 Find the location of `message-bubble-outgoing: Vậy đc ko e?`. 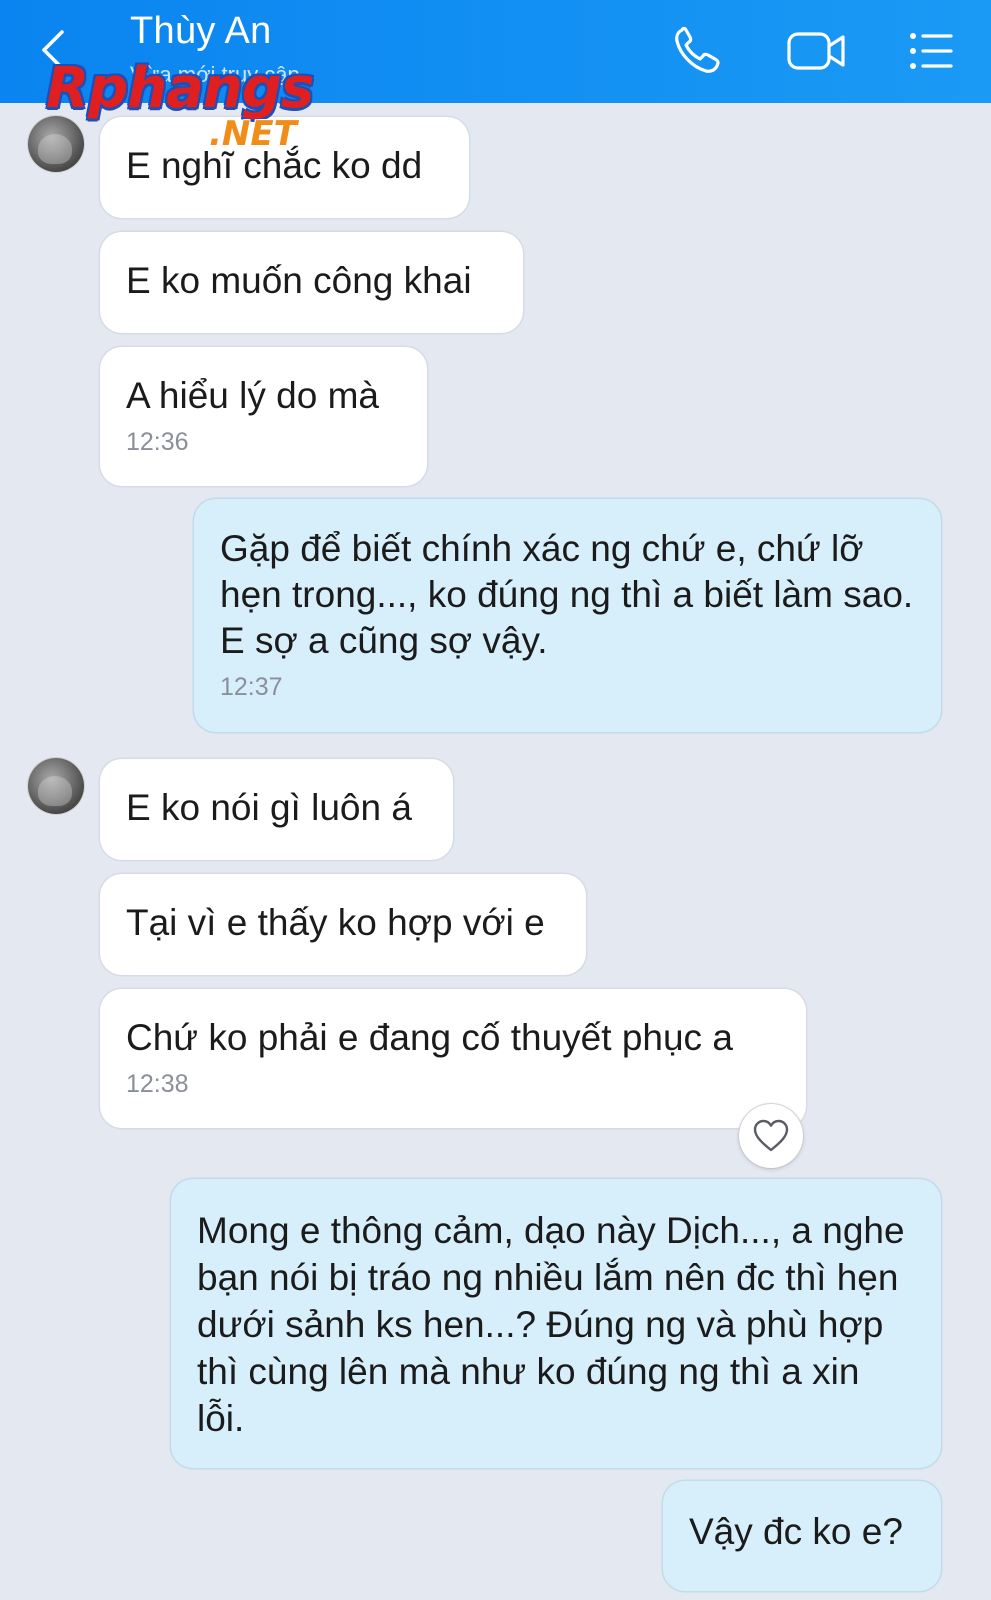

message-bubble-outgoing: Vậy đc ko e? is located at coordinates (802, 1536).